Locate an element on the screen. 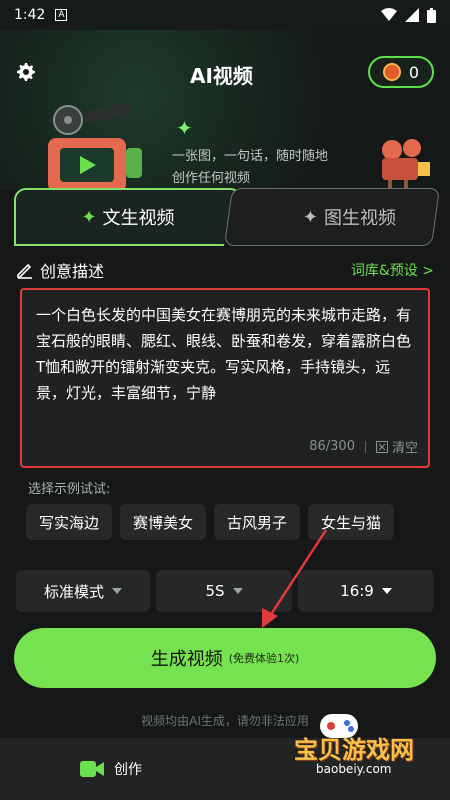  edit-icon is located at coordinates (24, 271).